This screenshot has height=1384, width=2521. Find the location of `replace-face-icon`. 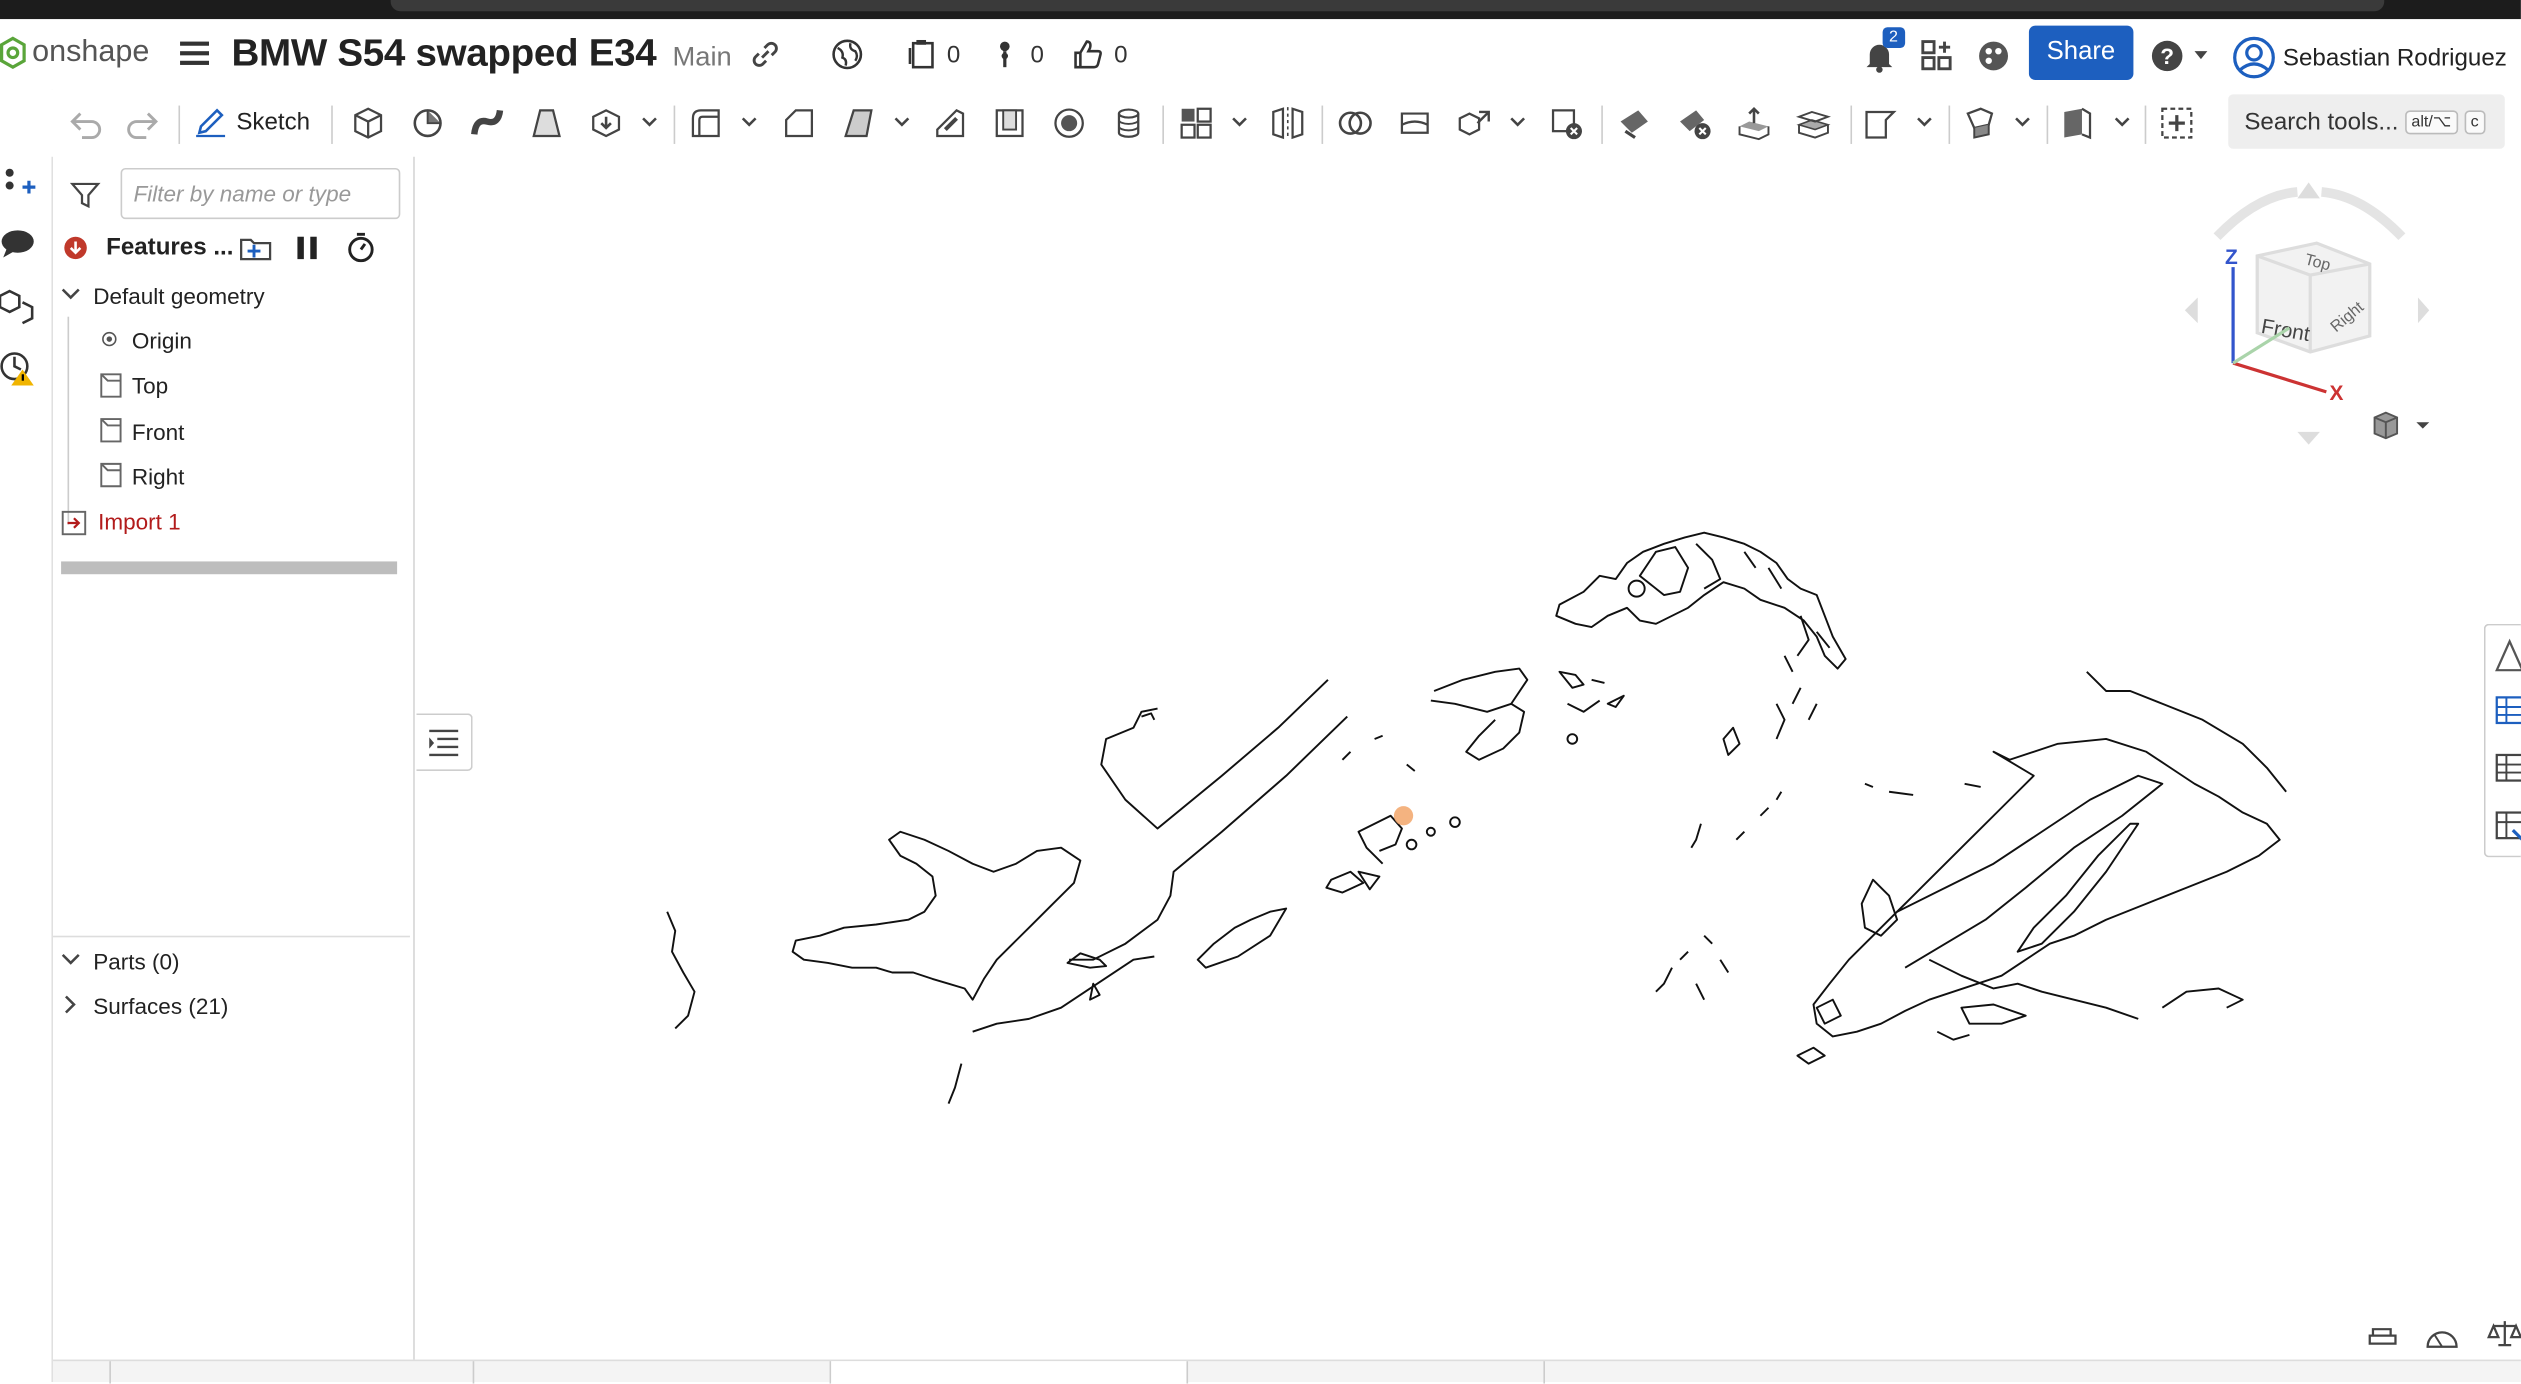

replace-face-icon is located at coordinates (1813, 123).